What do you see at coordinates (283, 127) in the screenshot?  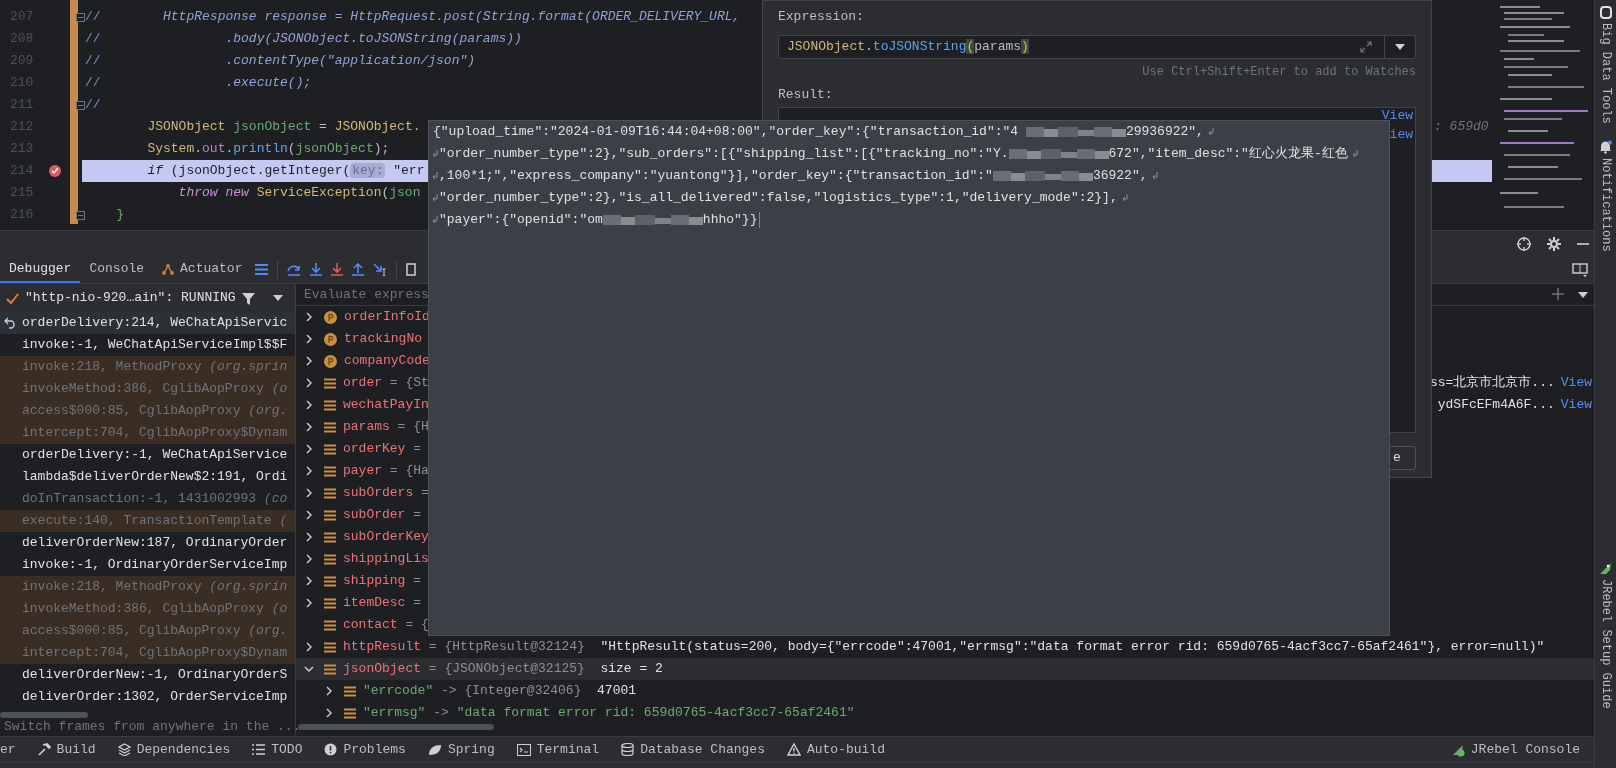 I see `code-line: JSONObject jsonObject = JSONObject.` at bounding box center [283, 127].